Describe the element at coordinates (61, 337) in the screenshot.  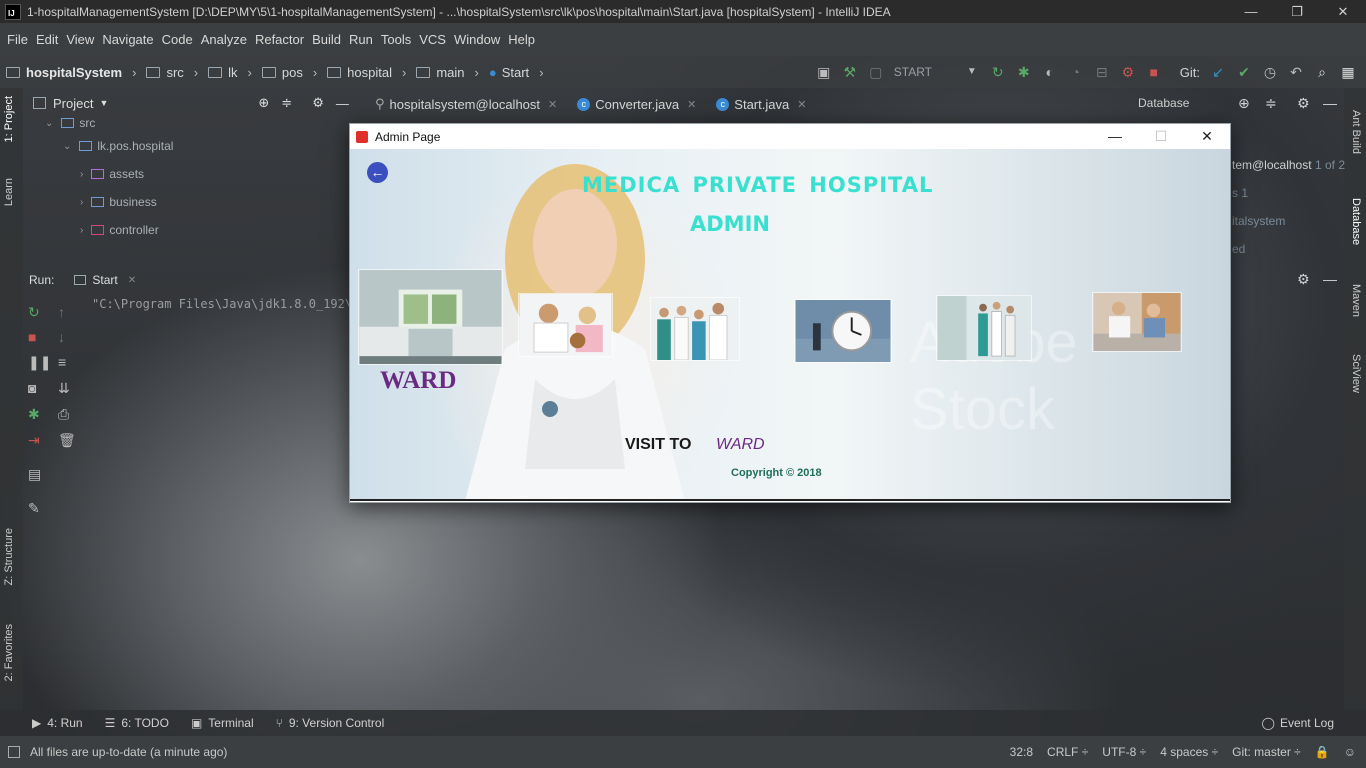
I see `arrow-down-icon: ↓` at that location.